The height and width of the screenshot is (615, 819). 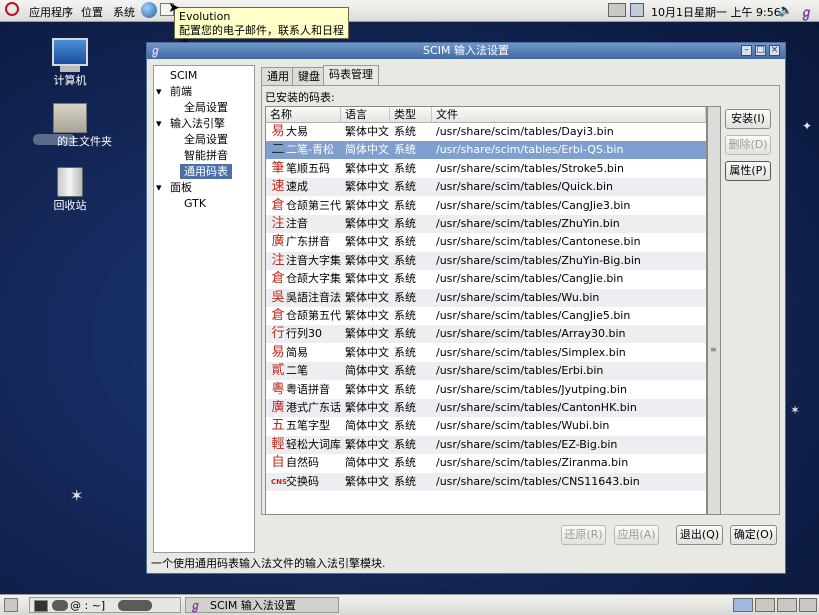 I want to click on printer-icon, so click(x=617, y=10).